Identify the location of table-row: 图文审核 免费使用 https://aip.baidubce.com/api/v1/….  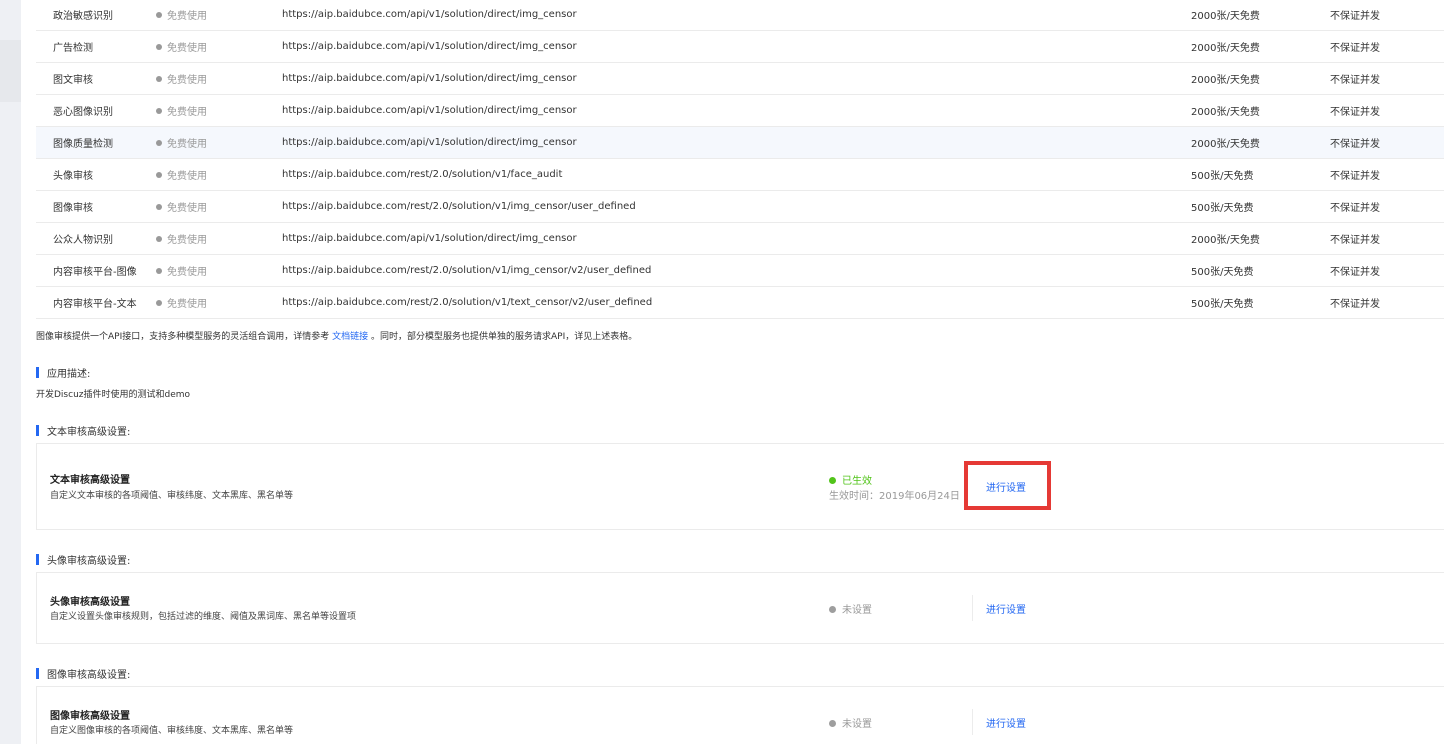
(740, 78).